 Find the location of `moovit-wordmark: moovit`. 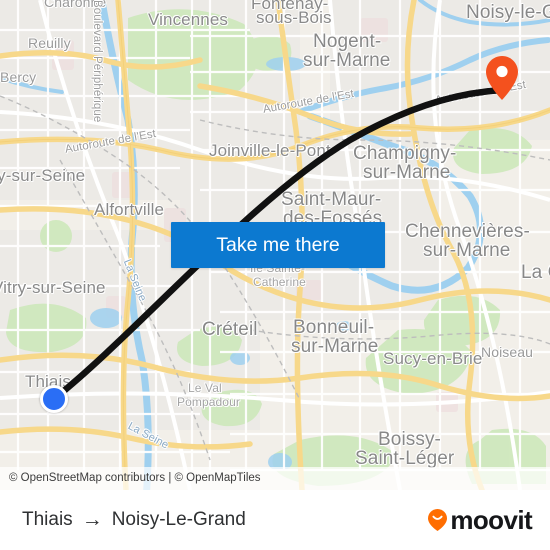

moovit-wordmark: moovit is located at coordinates (491, 520).